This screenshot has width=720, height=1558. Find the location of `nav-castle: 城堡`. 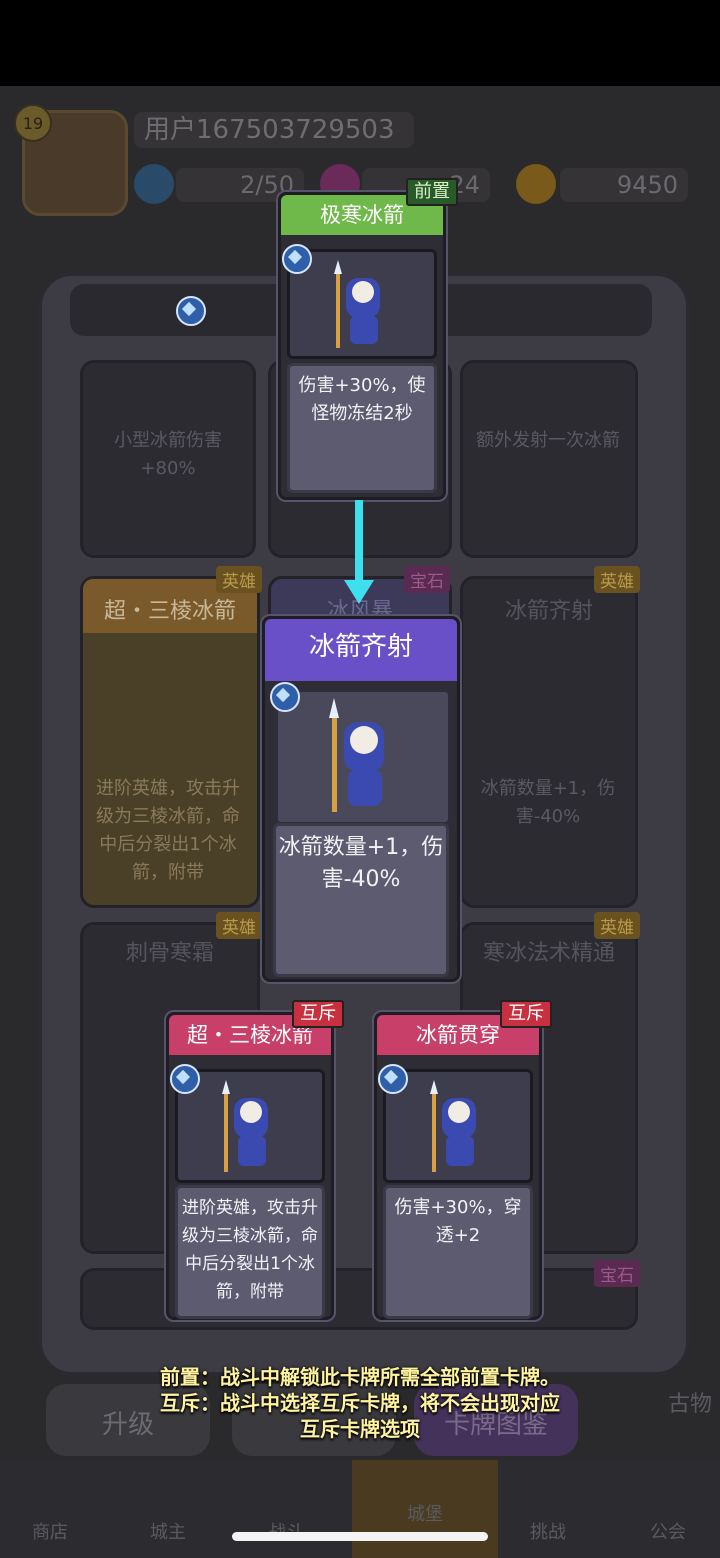

nav-castle: 城堡 is located at coordinates (425, 1513).